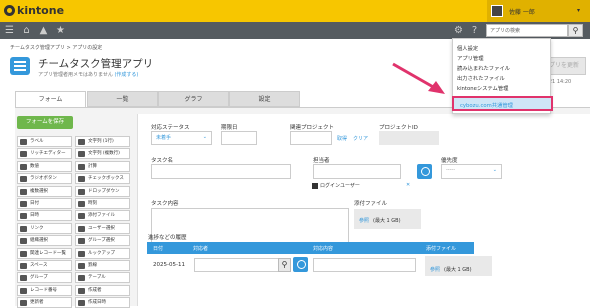 The height and width of the screenshot is (308, 590). What do you see at coordinates (474, 30) in the screenshot?
I see `help-icon: ?` at bounding box center [474, 30].